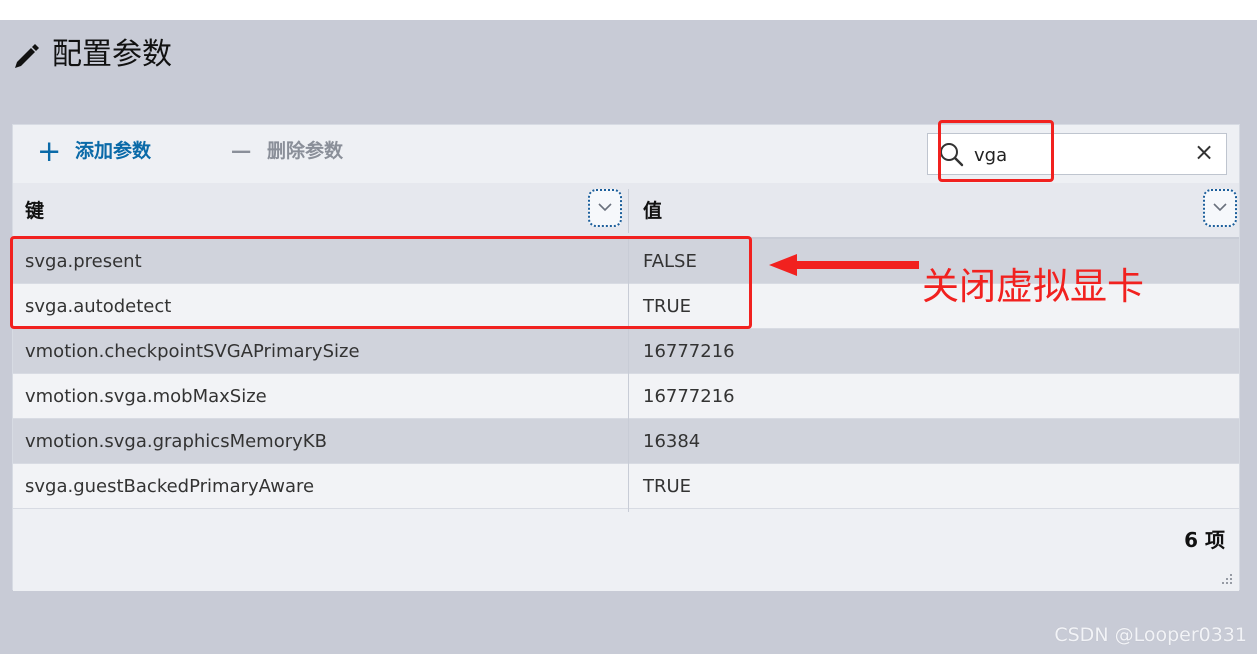 The width and height of the screenshot is (1257, 654). Describe the element at coordinates (176, 441) in the screenshot. I see `key-cell: vmotion.svga.graphicsMemoryKB` at that location.